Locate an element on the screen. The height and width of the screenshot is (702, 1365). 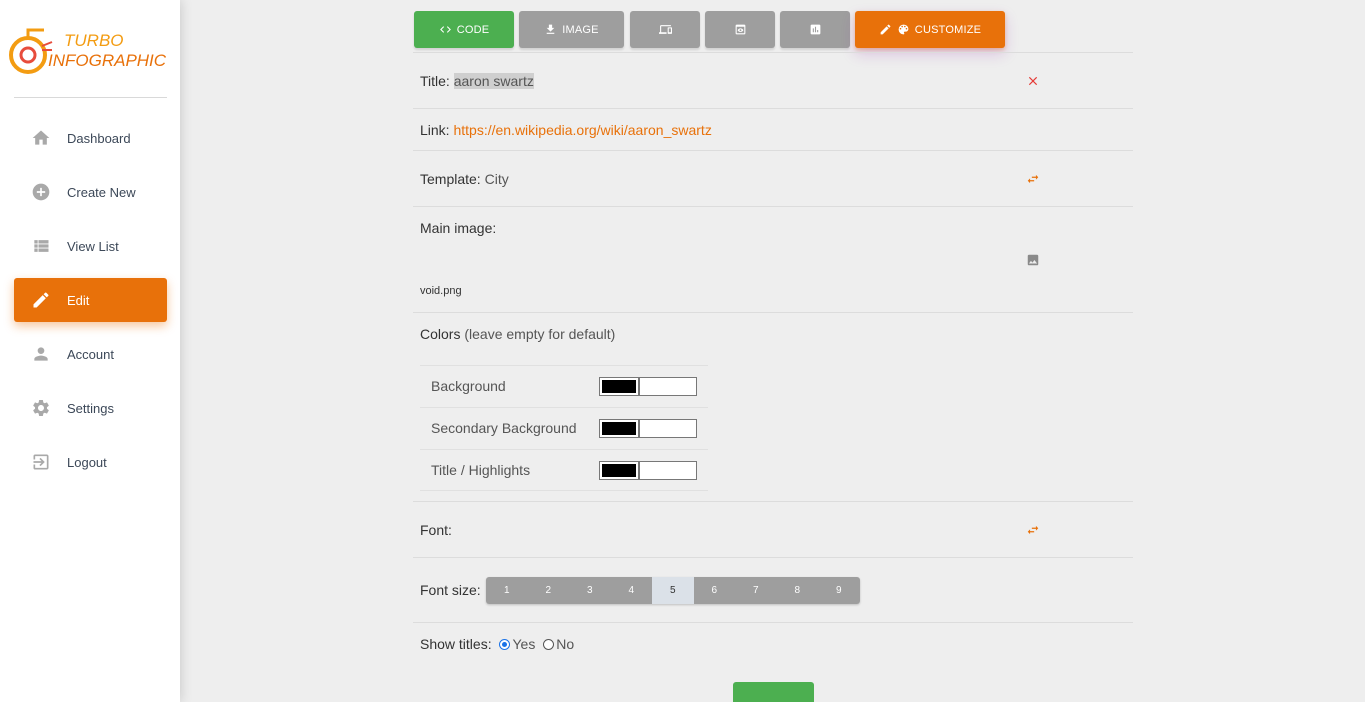
person-icon is located at coordinates (41, 354).